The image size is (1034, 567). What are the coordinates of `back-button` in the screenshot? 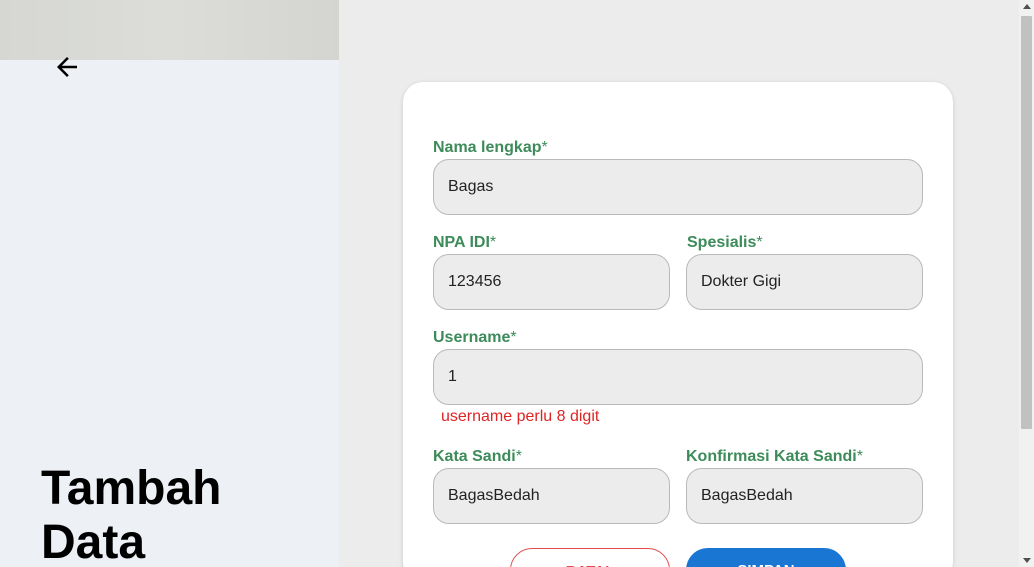 It's located at (68, 68).